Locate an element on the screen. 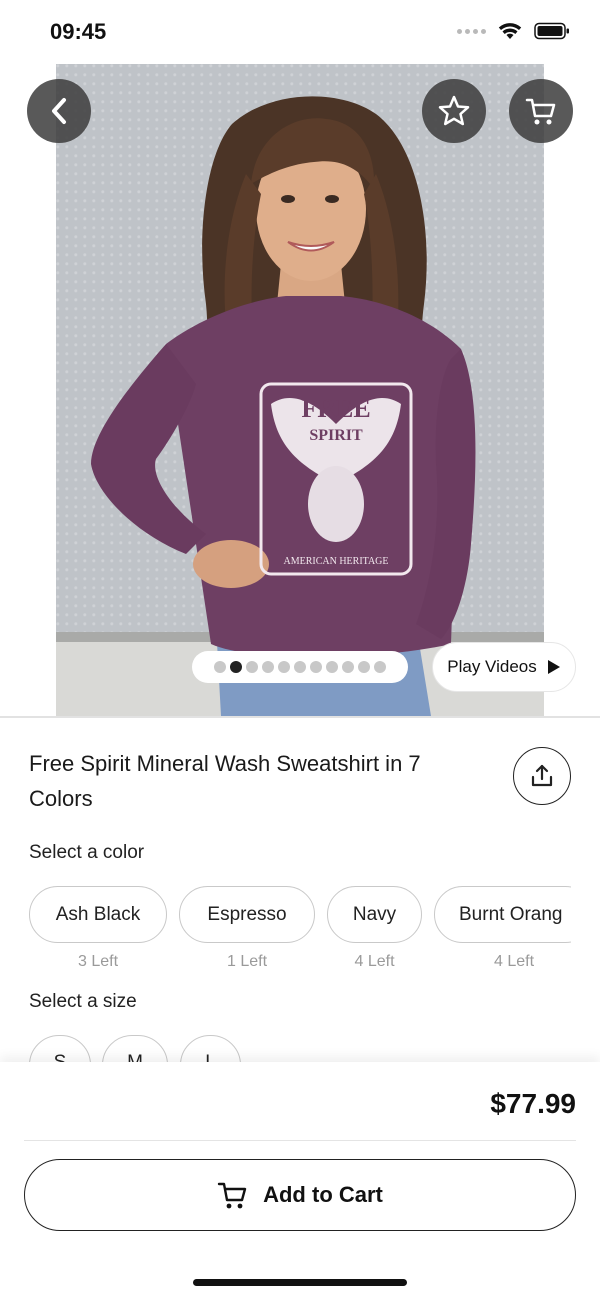 The height and width of the screenshot is (1299, 600). color-pill: Navy is located at coordinates (374, 914).